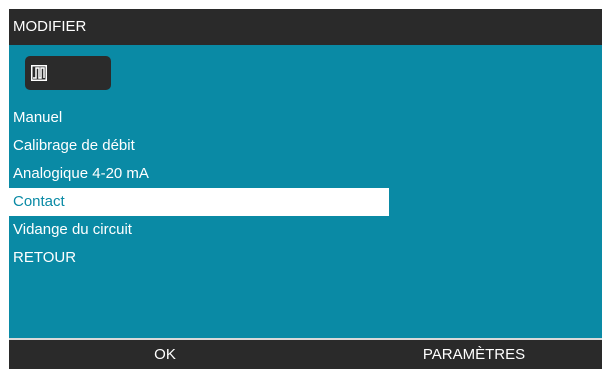 The height and width of the screenshot is (369, 604). Describe the element at coordinates (68, 73) in the screenshot. I see `mode-indicator` at that location.